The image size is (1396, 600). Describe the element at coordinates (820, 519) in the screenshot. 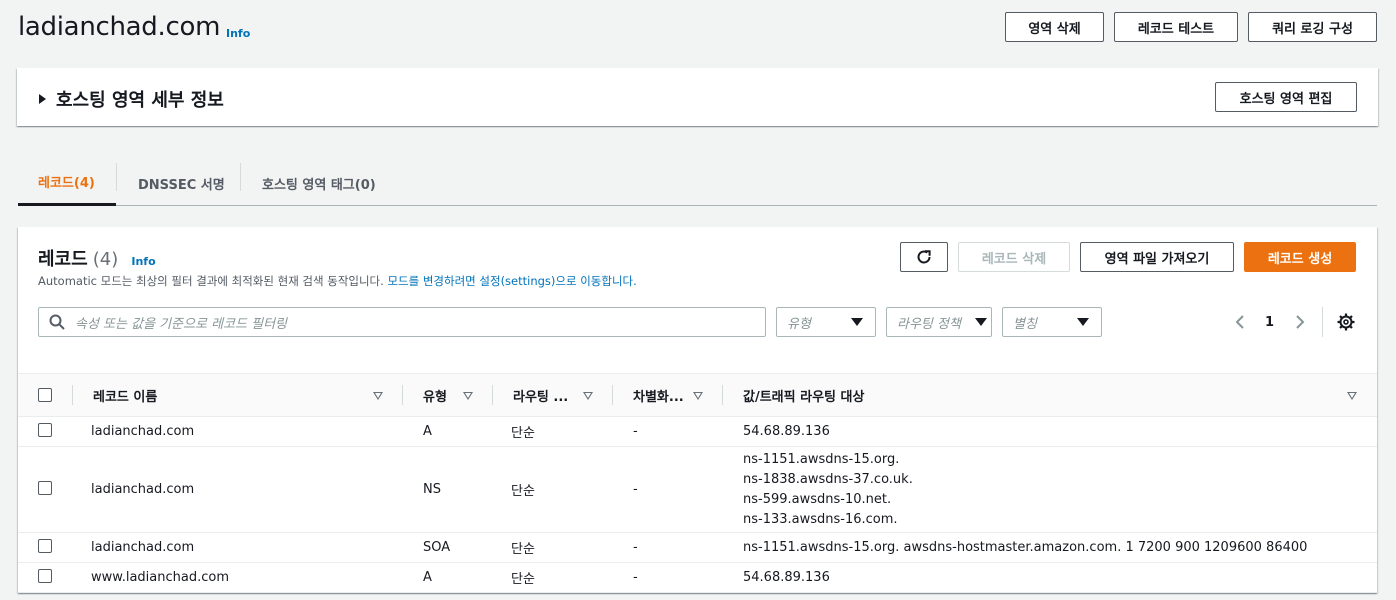

I see `record-value: ns-133.awsdns-16.com.` at that location.